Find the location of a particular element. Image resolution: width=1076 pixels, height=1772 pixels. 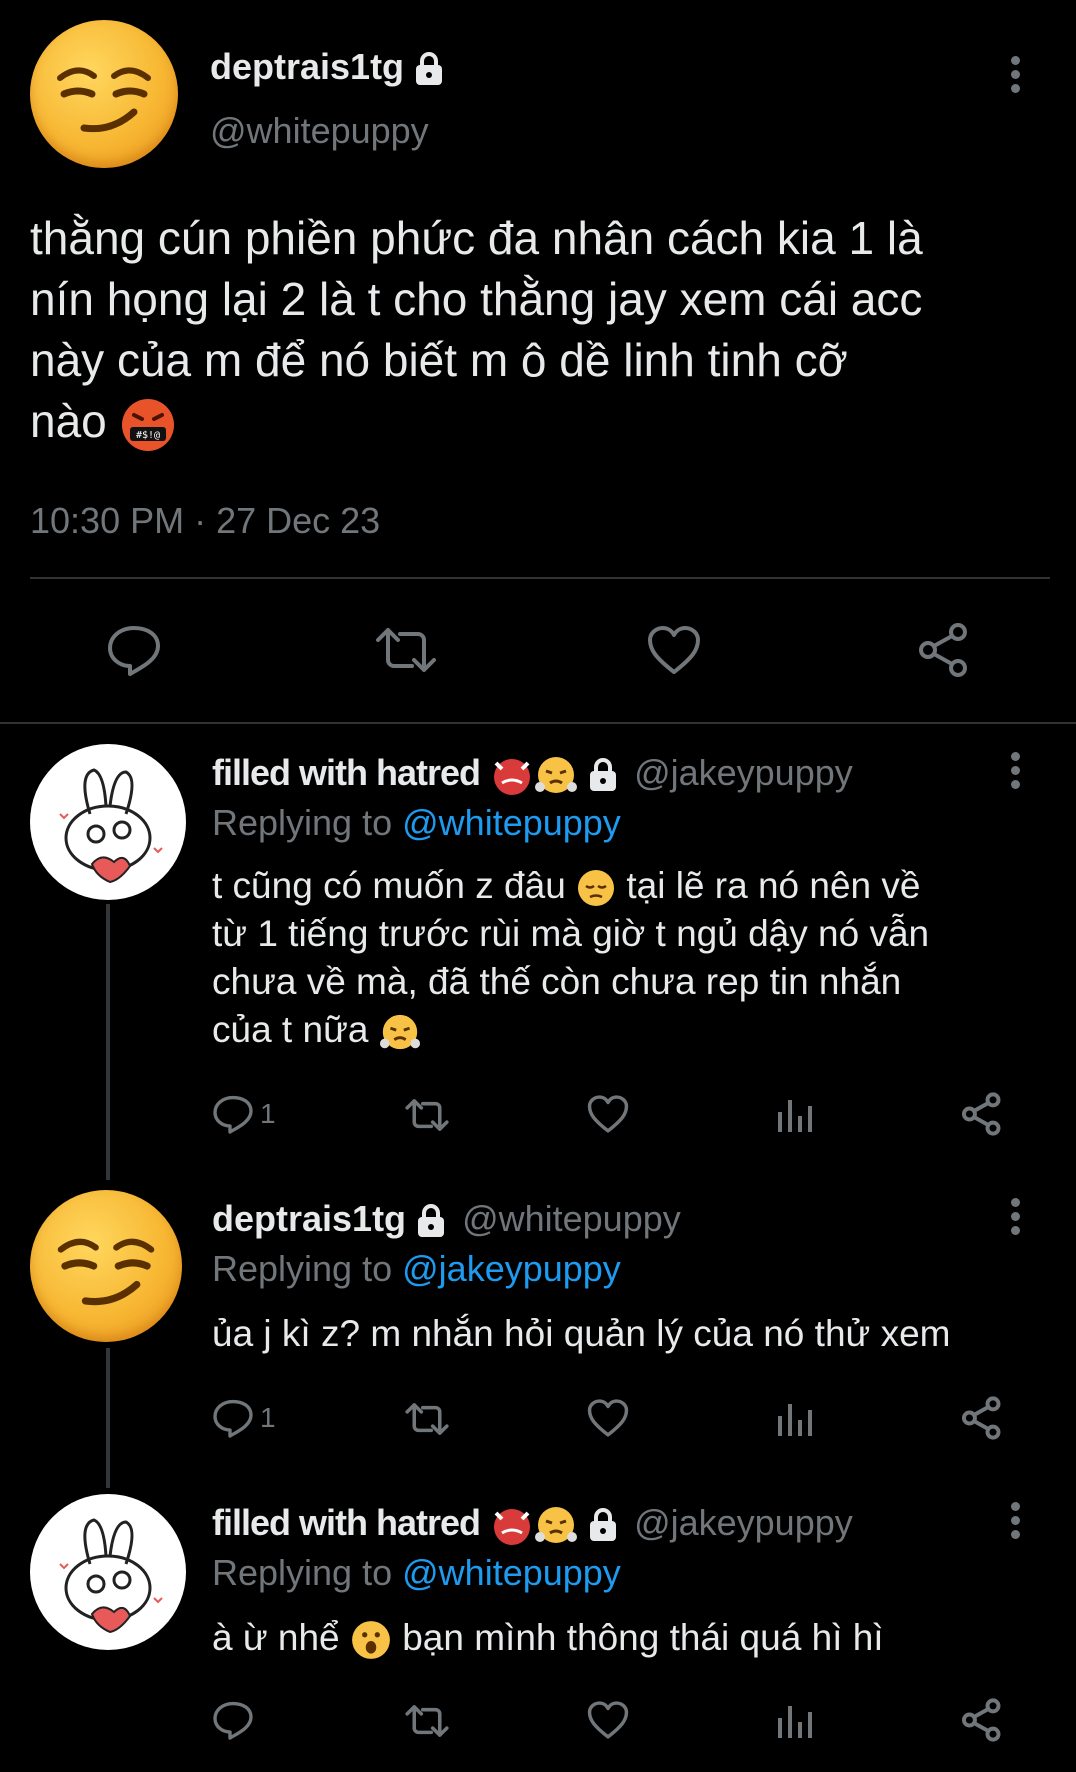

reply-line-part: t cũng có muốn z đâu is located at coordinates (389, 885).